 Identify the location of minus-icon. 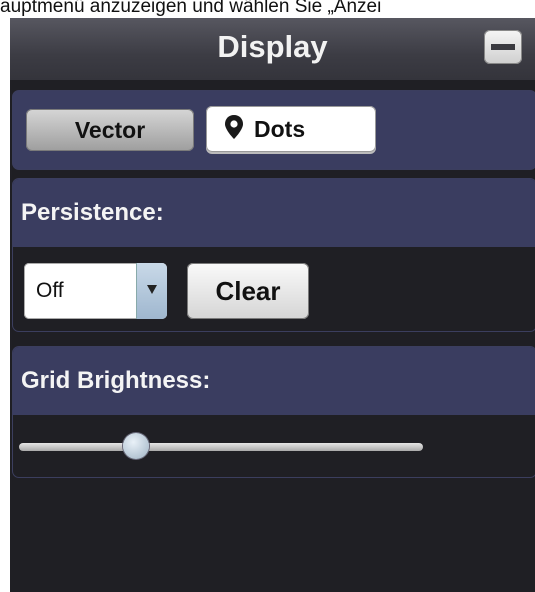
(503, 47).